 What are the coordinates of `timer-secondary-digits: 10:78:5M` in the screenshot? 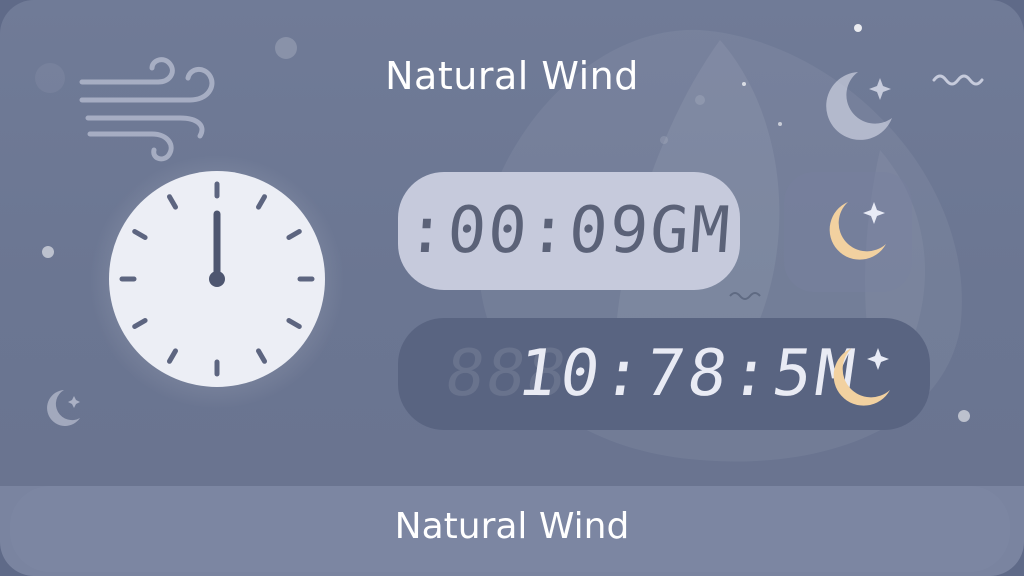 It's located at (688, 374).